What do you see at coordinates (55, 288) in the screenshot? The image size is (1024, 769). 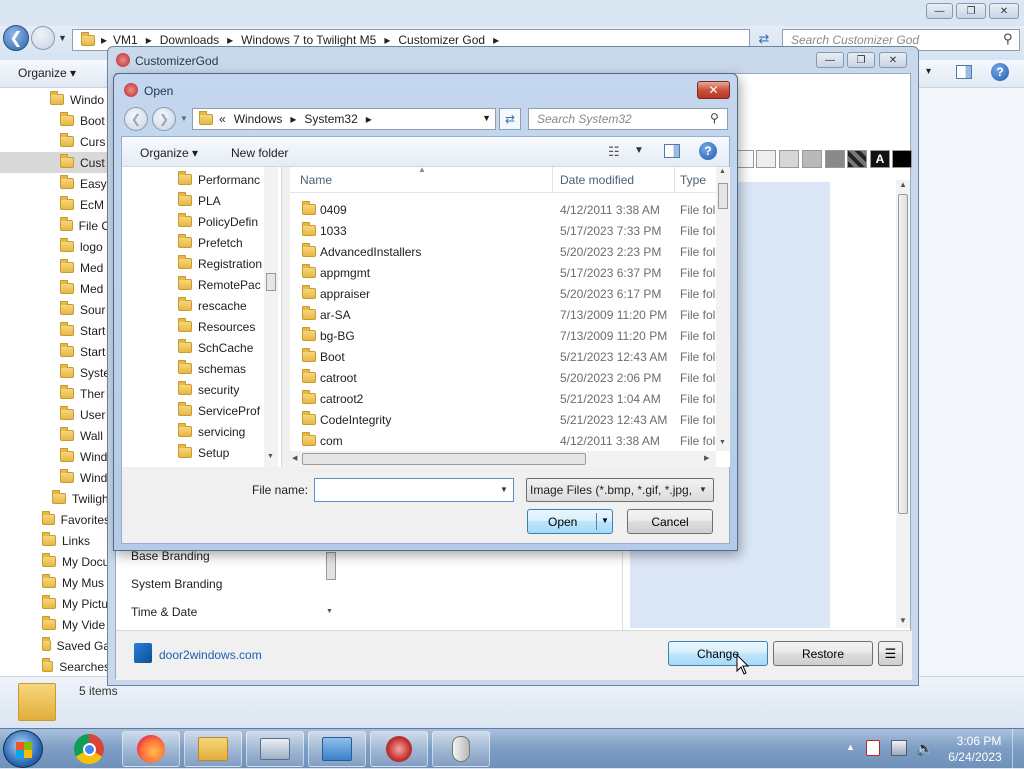 I see `tree-item: Med` at bounding box center [55, 288].